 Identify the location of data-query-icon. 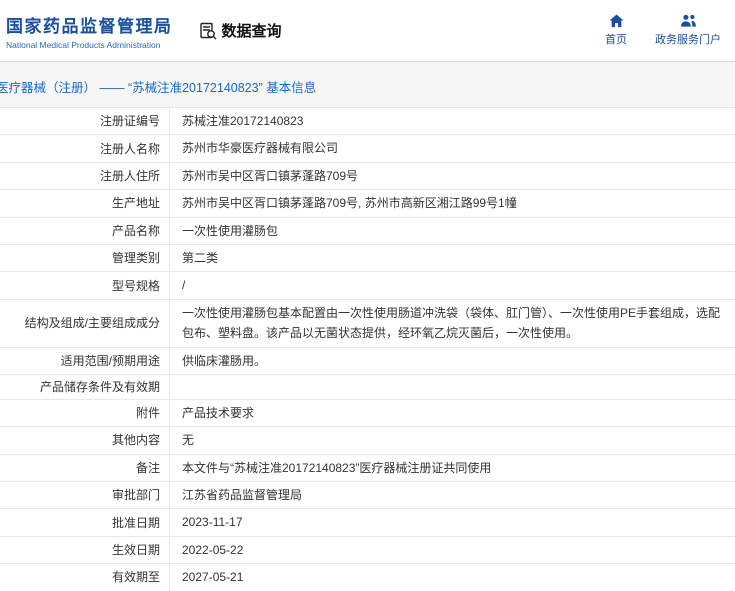
(208, 31).